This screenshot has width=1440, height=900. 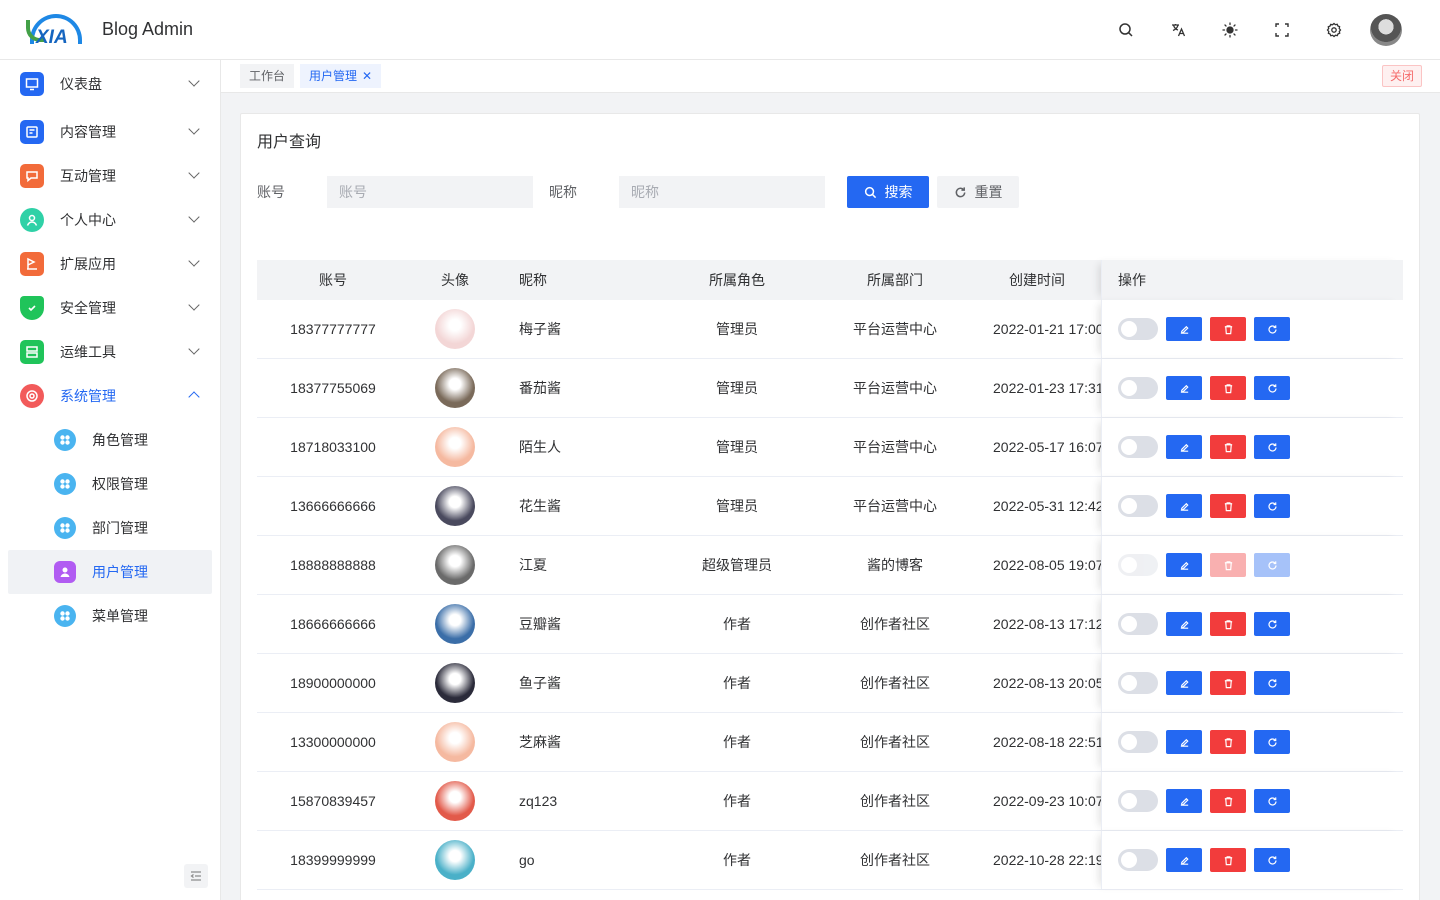 I want to click on sidebar-subitem-departments: 部门管理, so click(x=110, y=528).